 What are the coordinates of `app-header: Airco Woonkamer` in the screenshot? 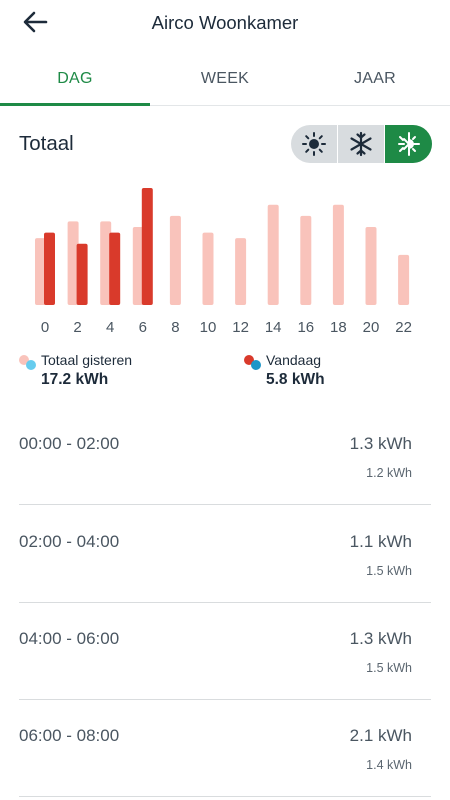 It's located at (225, 22).